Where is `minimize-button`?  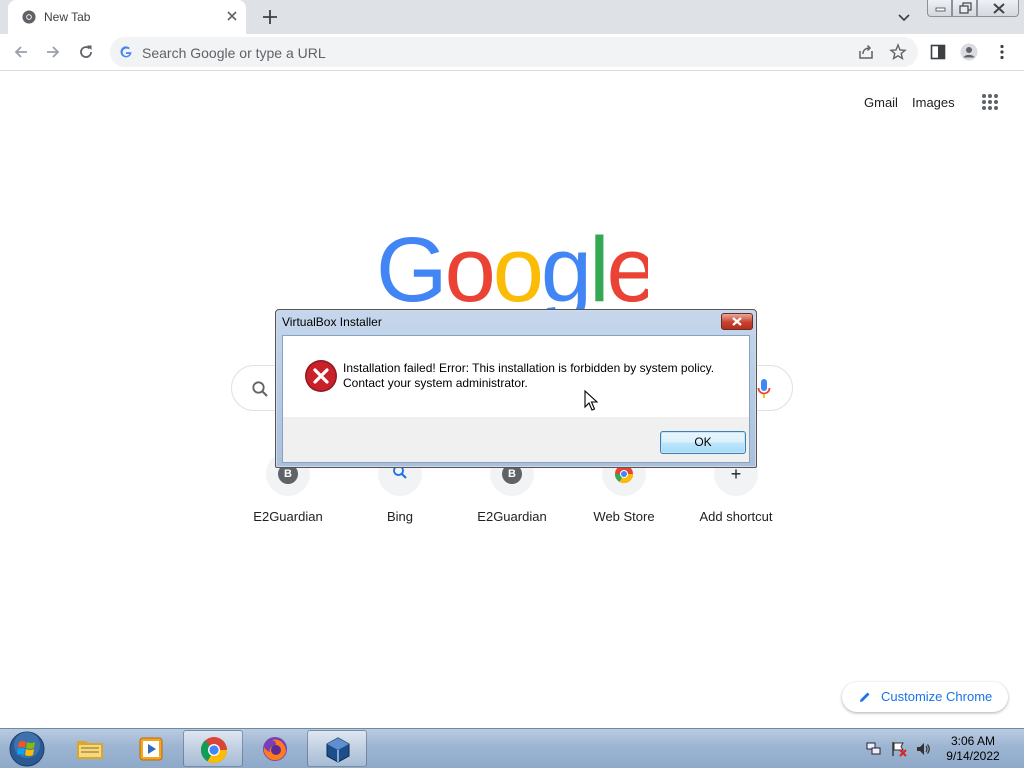 minimize-button is located at coordinates (939, 8).